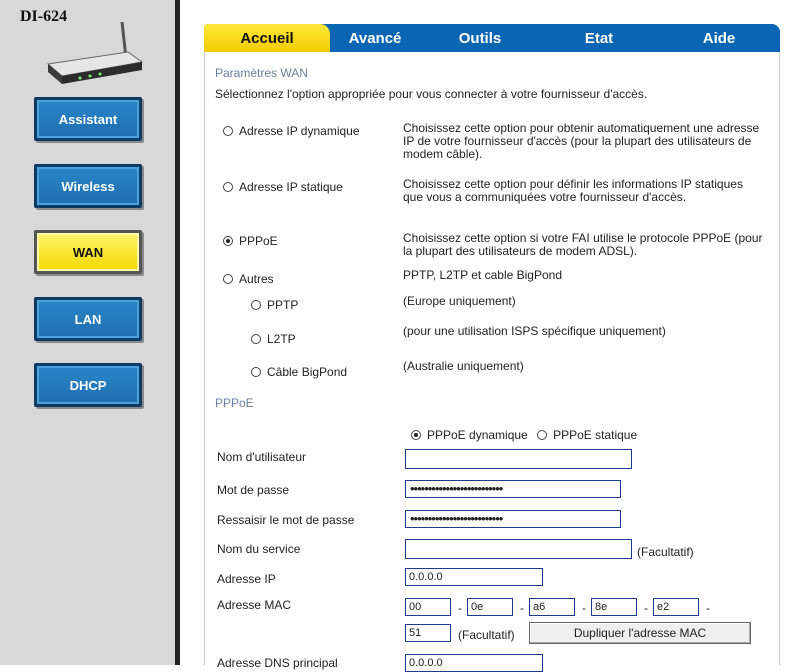 Image resolution: width=809 pixels, height=672 pixels. Describe the element at coordinates (228, 241) in the screenshot. I see `radio-pppoe` at that location.